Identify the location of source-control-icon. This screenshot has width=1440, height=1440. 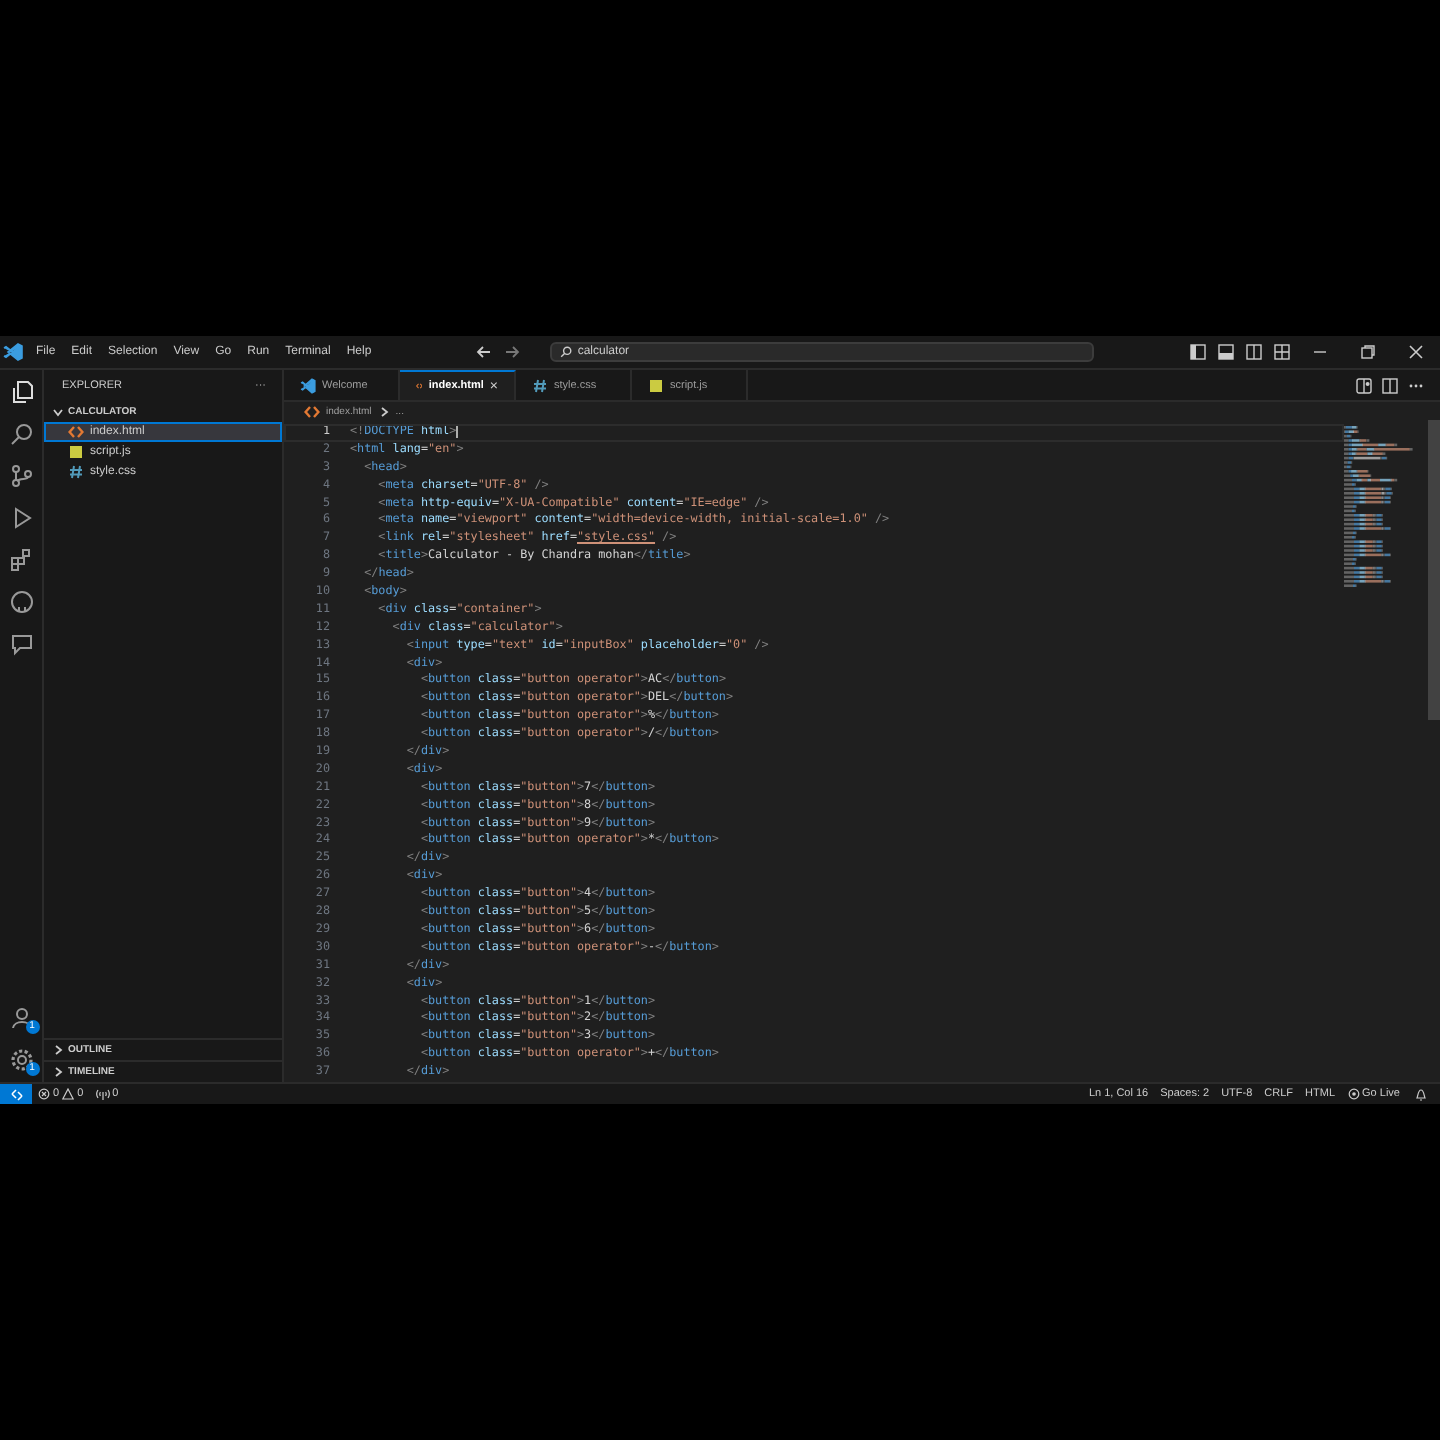
(21, 476).